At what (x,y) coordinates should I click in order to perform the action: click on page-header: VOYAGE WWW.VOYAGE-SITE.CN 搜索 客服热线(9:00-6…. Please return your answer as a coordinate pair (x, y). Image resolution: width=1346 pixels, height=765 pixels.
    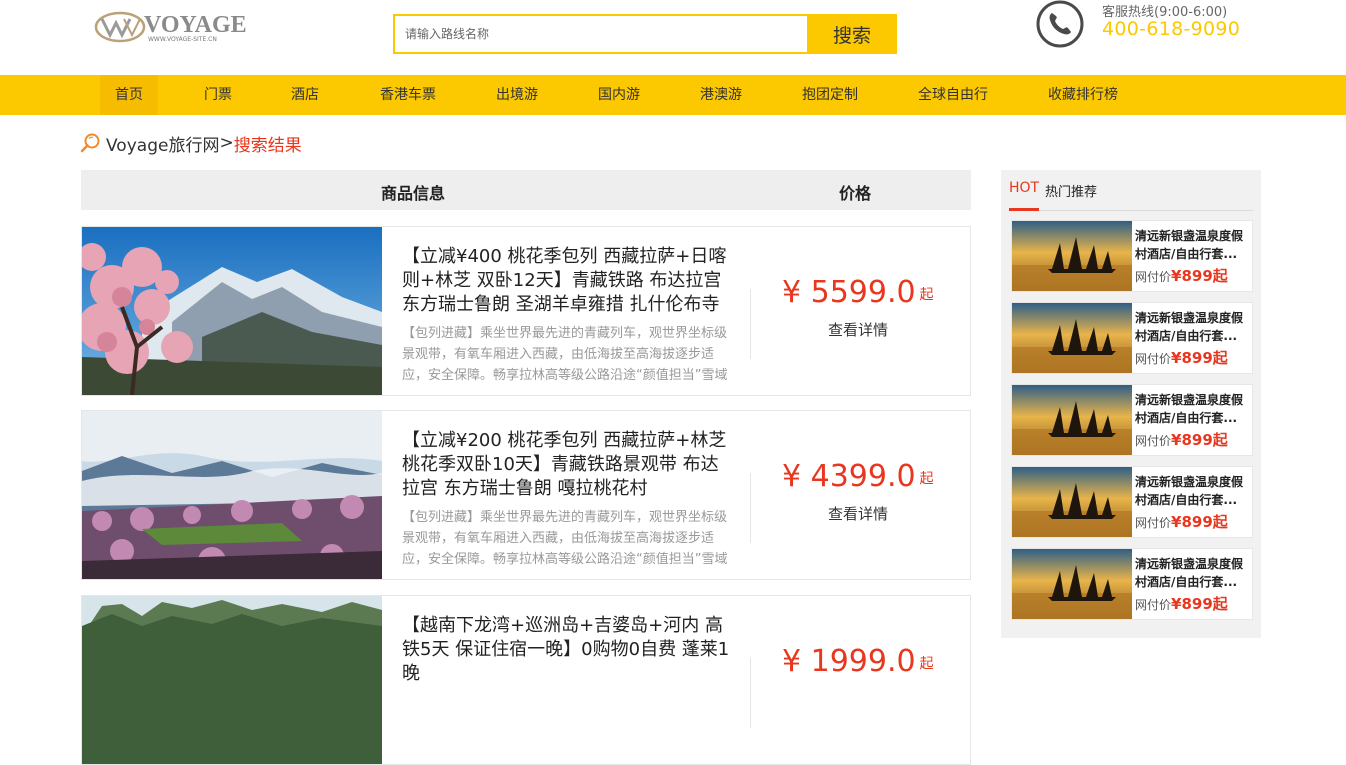
    Looking at the image, I should click on (673, 37).